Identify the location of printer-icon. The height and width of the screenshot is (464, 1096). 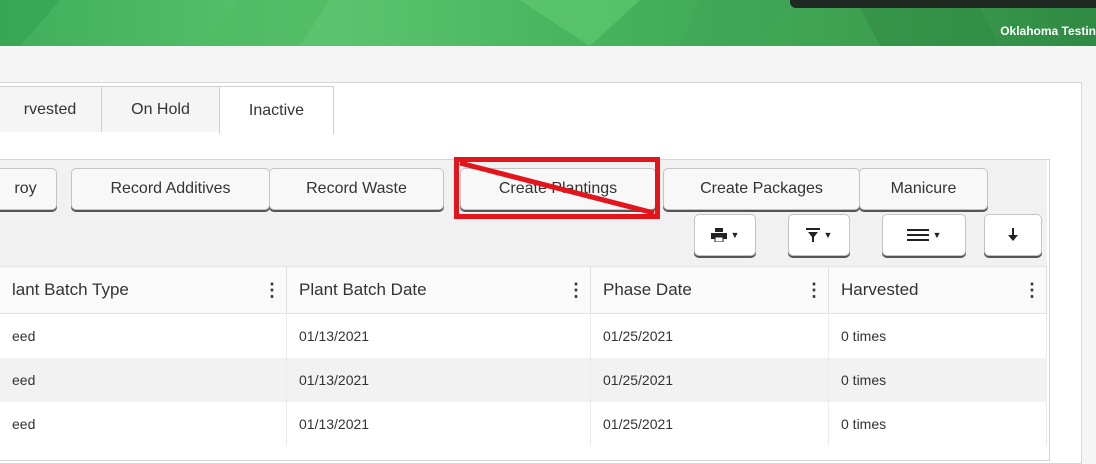
(718, 235).